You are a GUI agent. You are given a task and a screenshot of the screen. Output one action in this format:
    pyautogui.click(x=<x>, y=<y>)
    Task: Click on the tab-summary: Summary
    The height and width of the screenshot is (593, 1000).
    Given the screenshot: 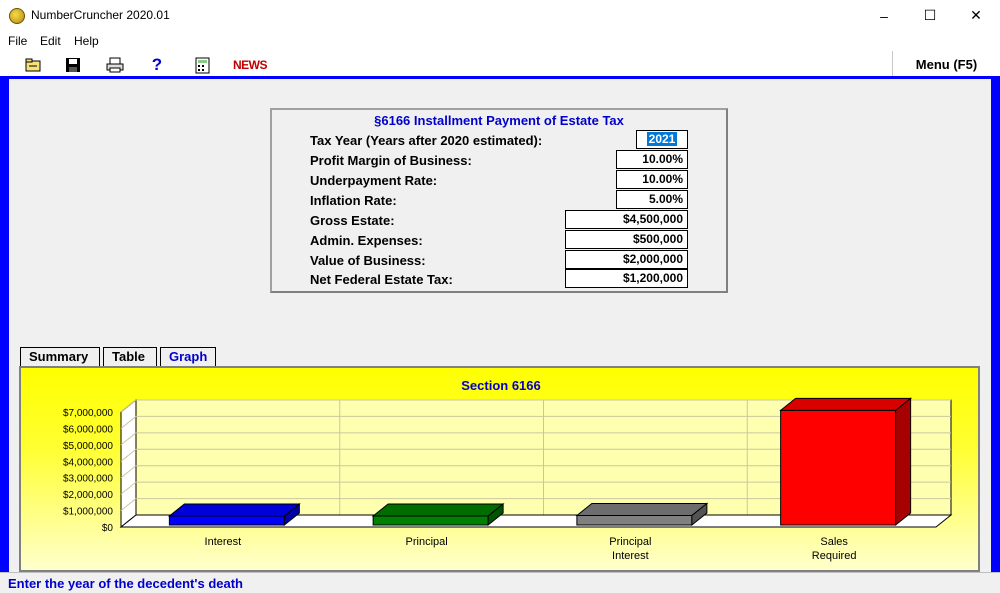 What is the action you would take?
    pyautogui.click(x=60, y=356)
    